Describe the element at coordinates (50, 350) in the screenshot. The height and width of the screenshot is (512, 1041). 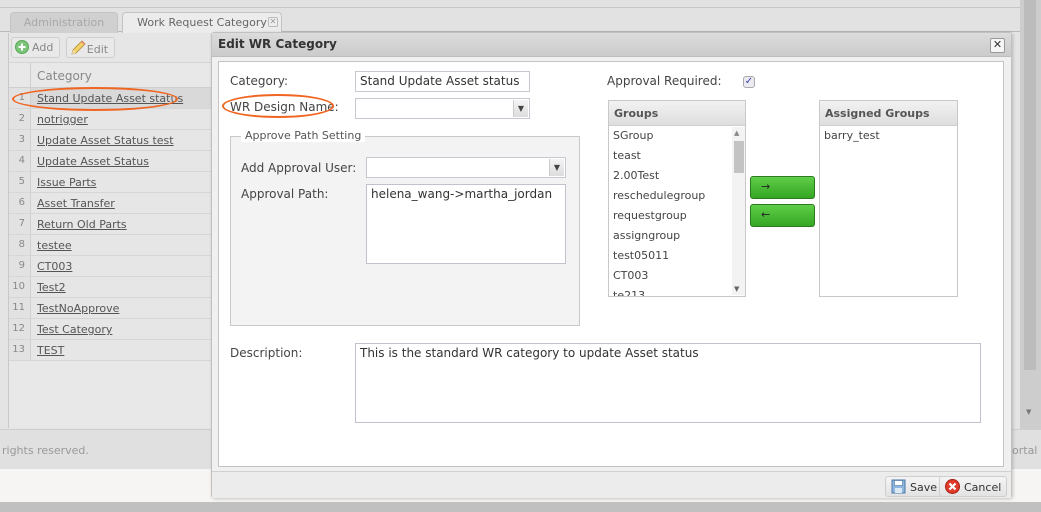
I see `category-link: TEST` at that location.